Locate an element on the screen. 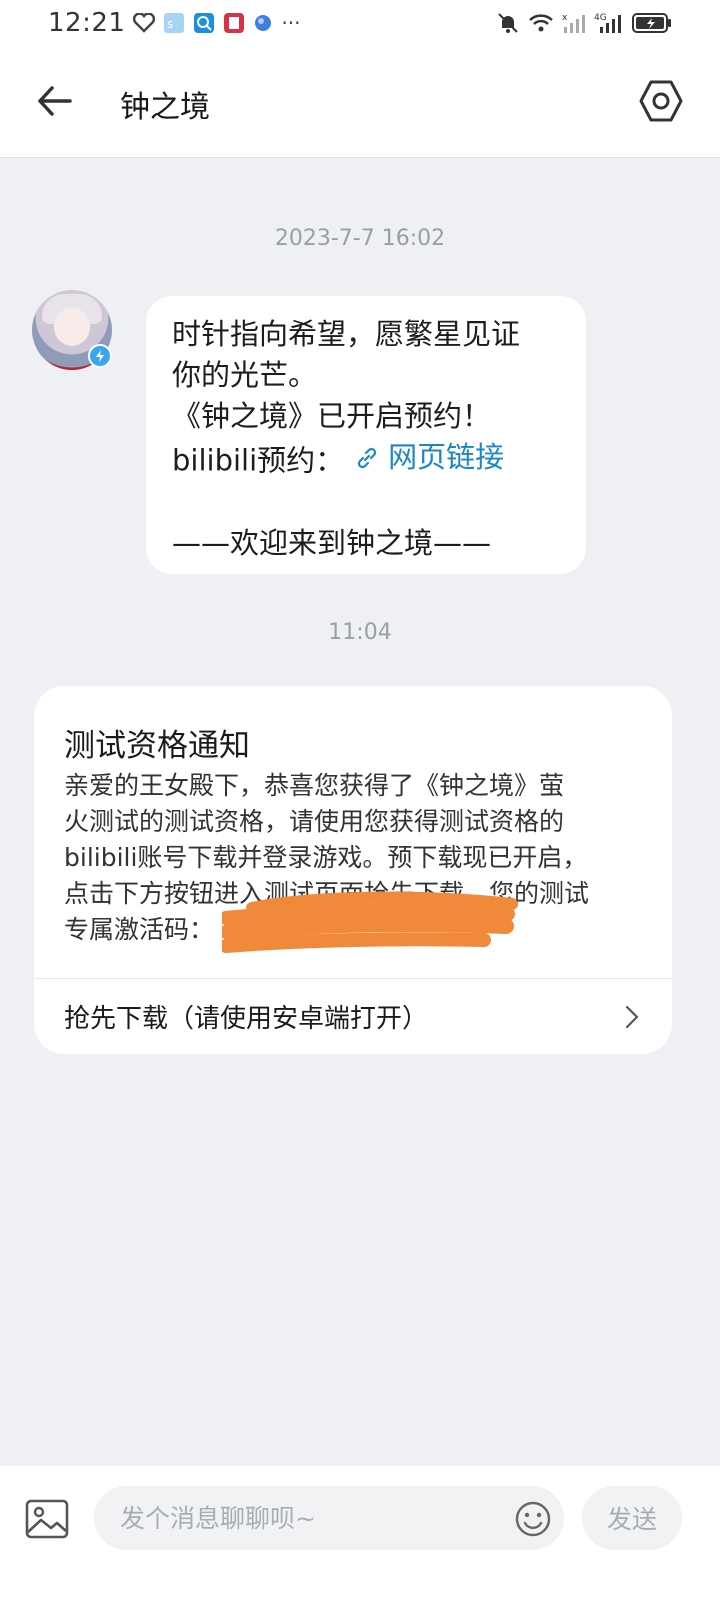  web-link: 网页链接 is located at coordinates (429, 457).